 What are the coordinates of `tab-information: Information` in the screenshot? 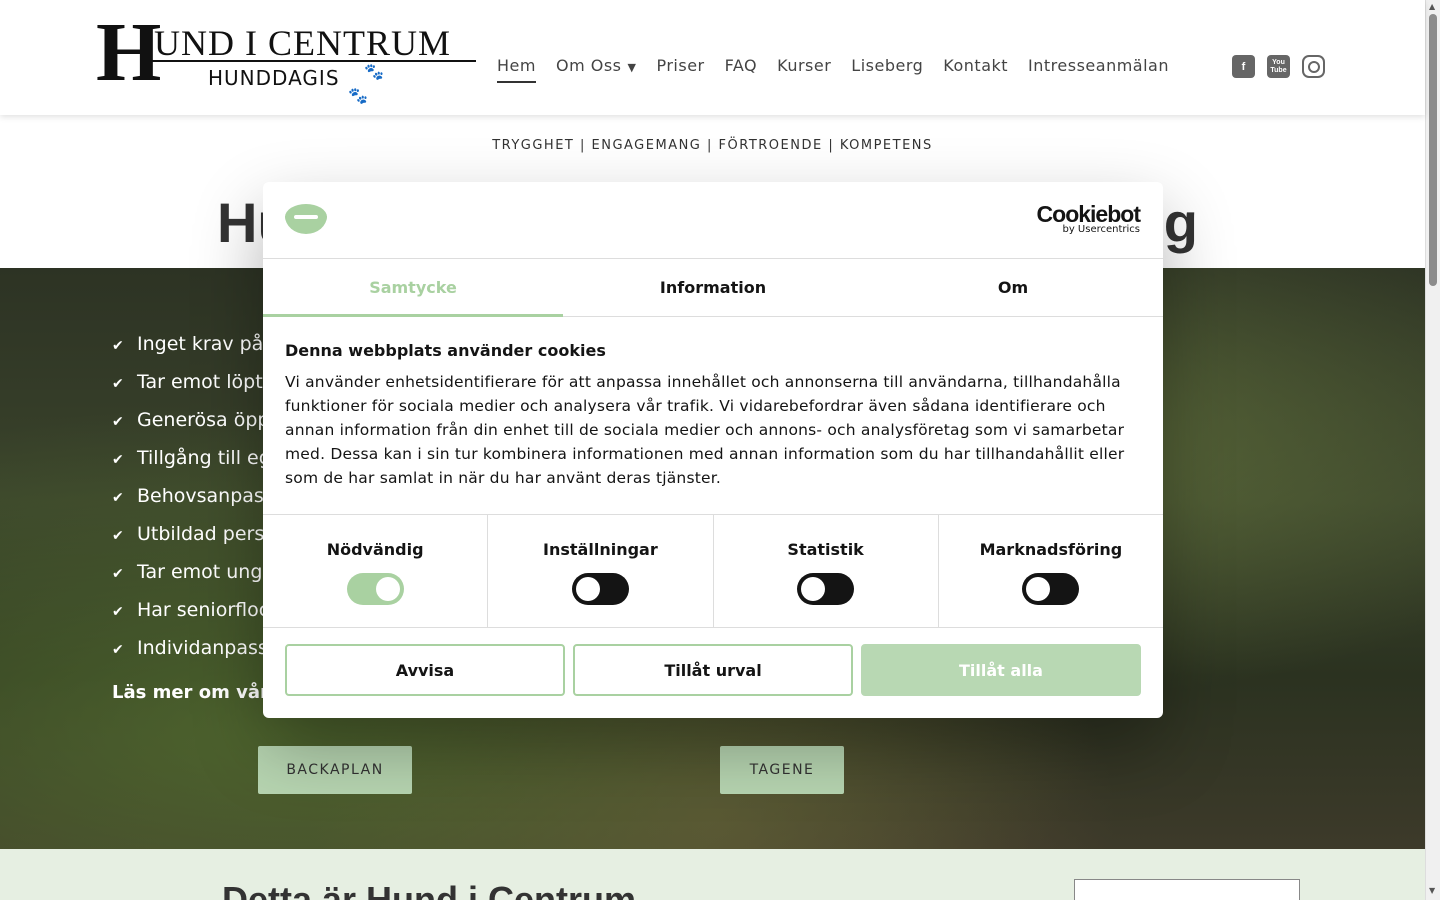 It's located at (713, 287).